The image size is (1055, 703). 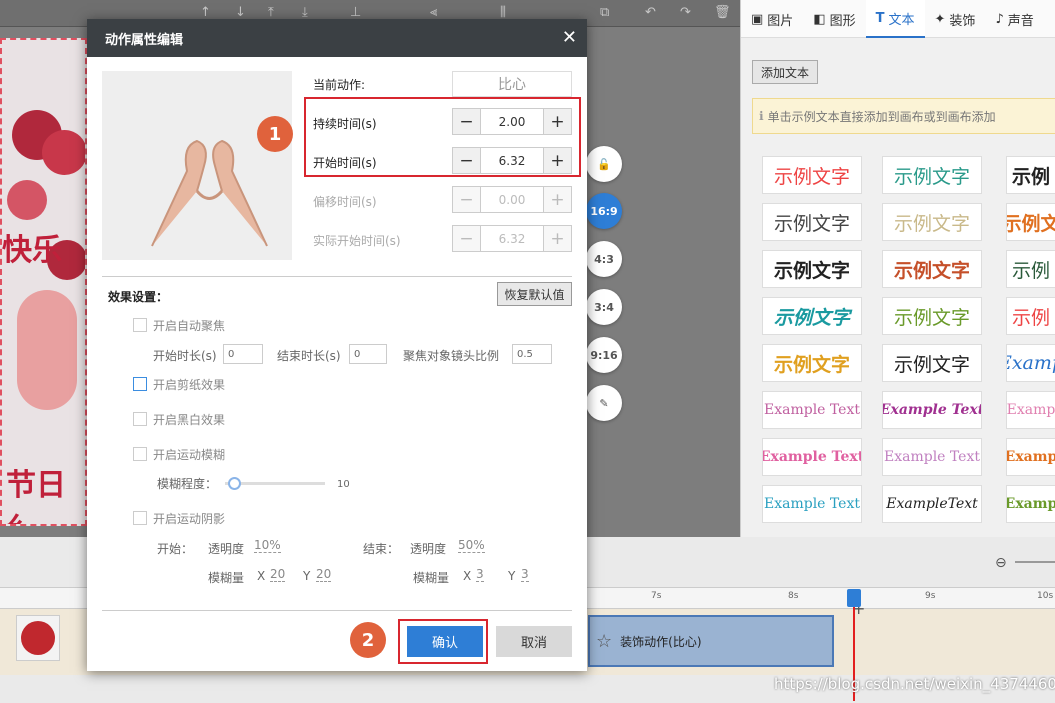 What do you see at coordinates (433, 12) in the screenshot?
I see `align-left-icon: ⫷` at bounding box center [433, 12].